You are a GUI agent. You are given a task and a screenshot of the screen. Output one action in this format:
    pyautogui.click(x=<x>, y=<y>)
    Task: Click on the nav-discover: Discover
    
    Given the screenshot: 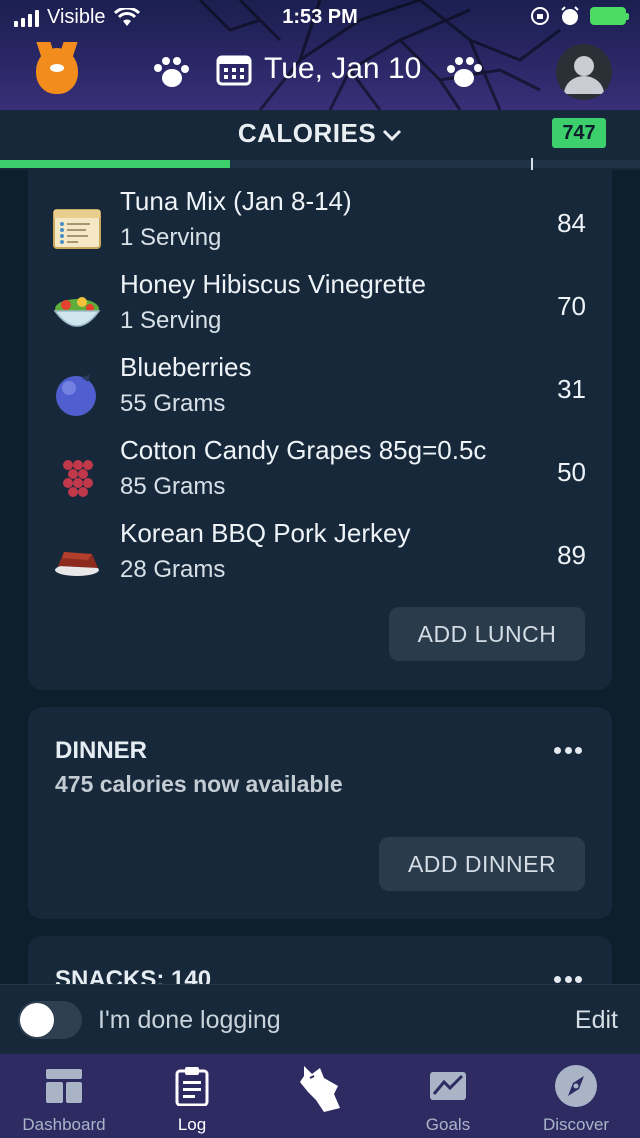 What is the action you would take?
    pyautogui.click(x=576, y=1096)
    